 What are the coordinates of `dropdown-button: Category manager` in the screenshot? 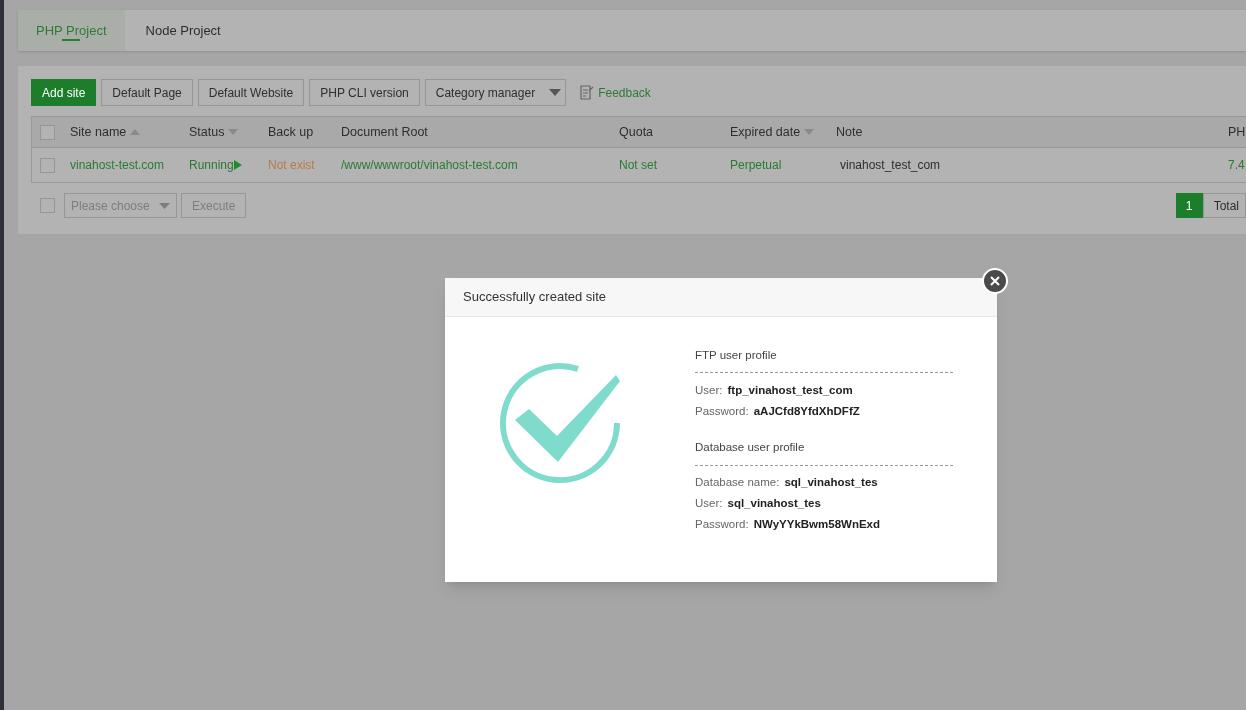 It's located at (495, 92).